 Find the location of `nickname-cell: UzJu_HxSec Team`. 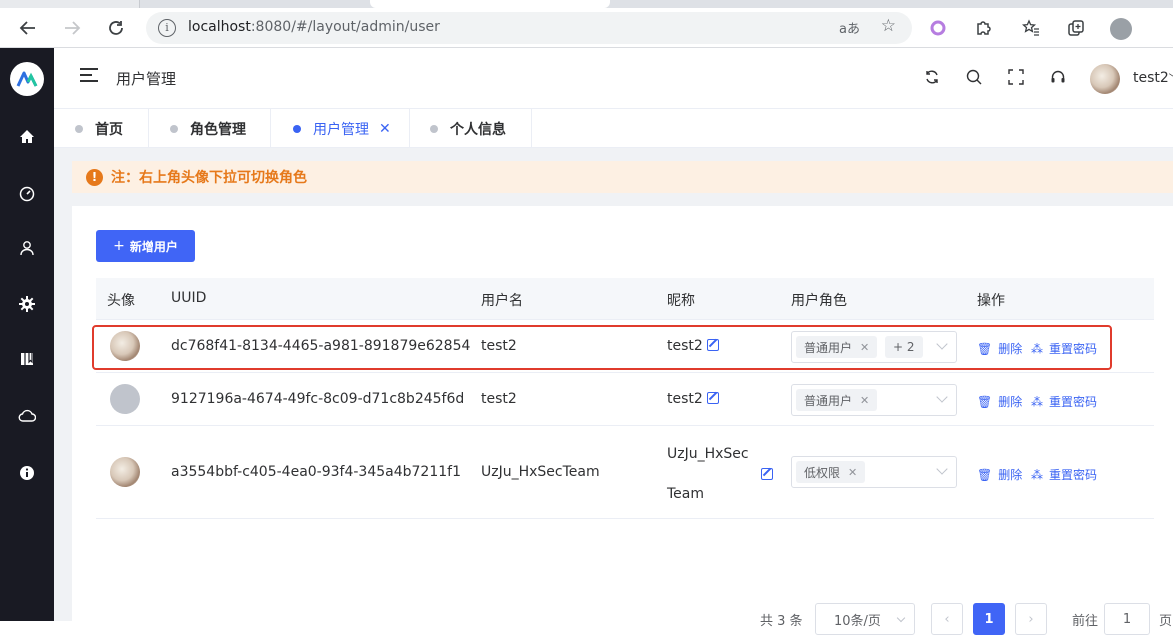

nickname-cell: UzJu_HxSec Team is located at coordinates (708, 474).